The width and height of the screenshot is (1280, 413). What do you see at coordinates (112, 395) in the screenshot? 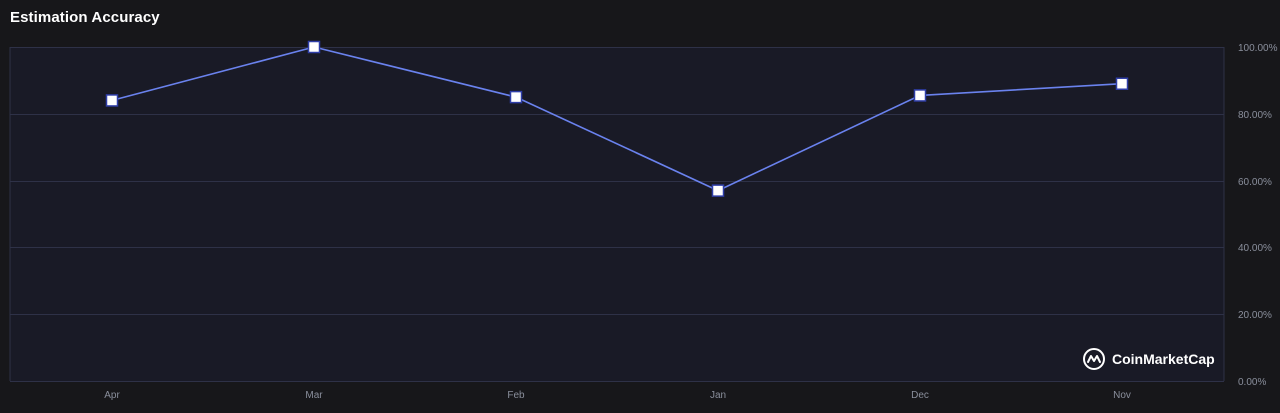
I see `x-tick-label: Apr` at bounding box center [112, 395].